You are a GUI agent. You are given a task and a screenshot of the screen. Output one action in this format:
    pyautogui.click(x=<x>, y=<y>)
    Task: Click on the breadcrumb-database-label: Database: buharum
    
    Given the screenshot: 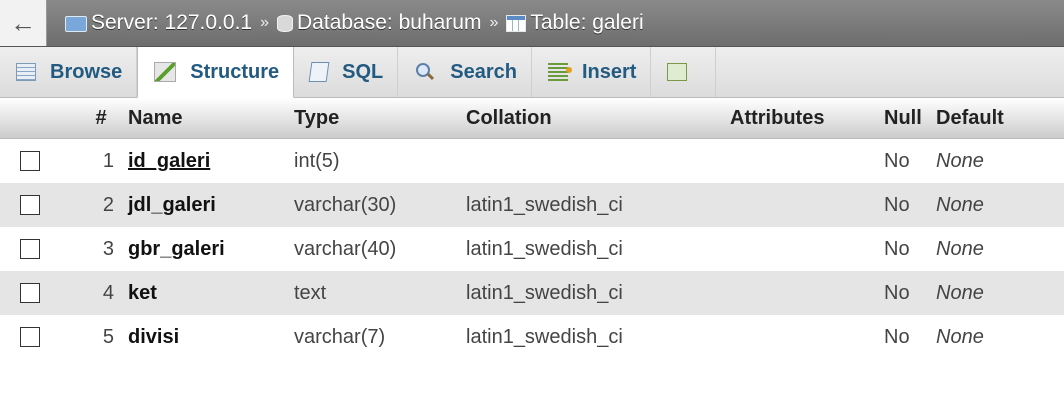 What is the action you would take?
    pyautogui.click(x=389, y=22)
    